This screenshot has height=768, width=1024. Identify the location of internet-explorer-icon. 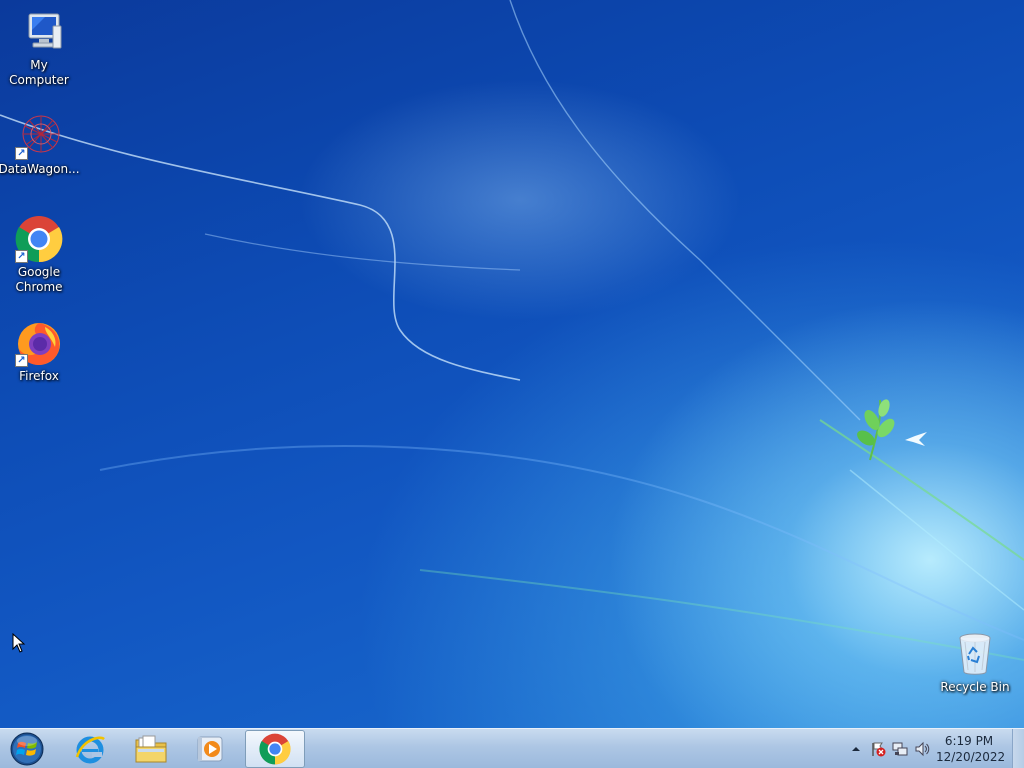
(90, 750).